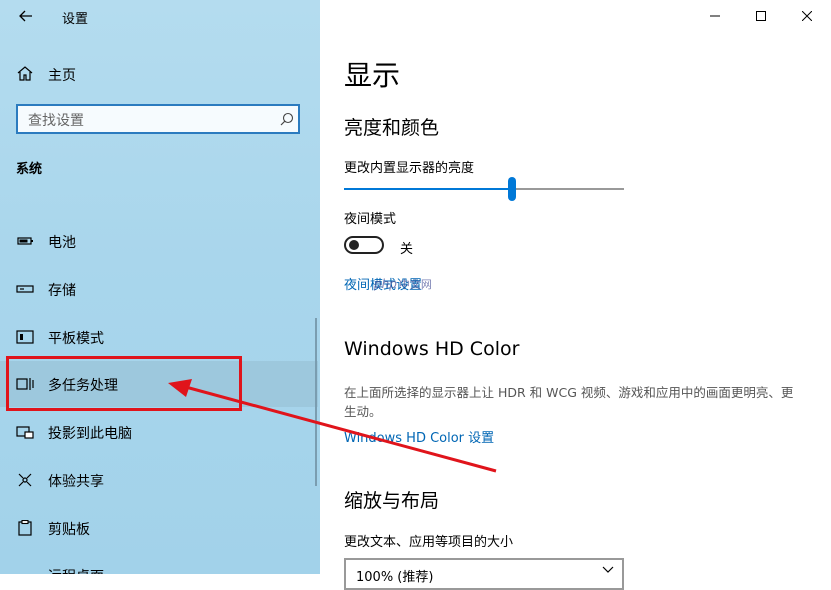 This screenshot has height=590, width=831. I want to click on minimize-button, so click(715, 16).